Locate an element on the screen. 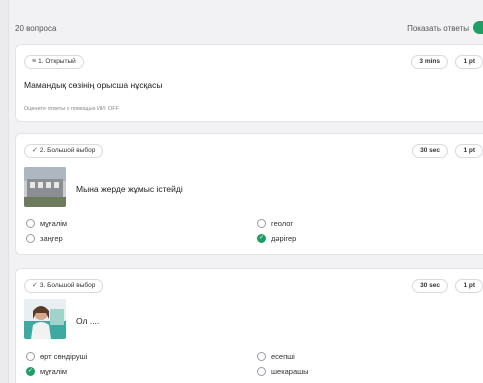 This screenshot has height=383, width=483. answer-option-label: шекарашы is located at coordinates (290, 371).